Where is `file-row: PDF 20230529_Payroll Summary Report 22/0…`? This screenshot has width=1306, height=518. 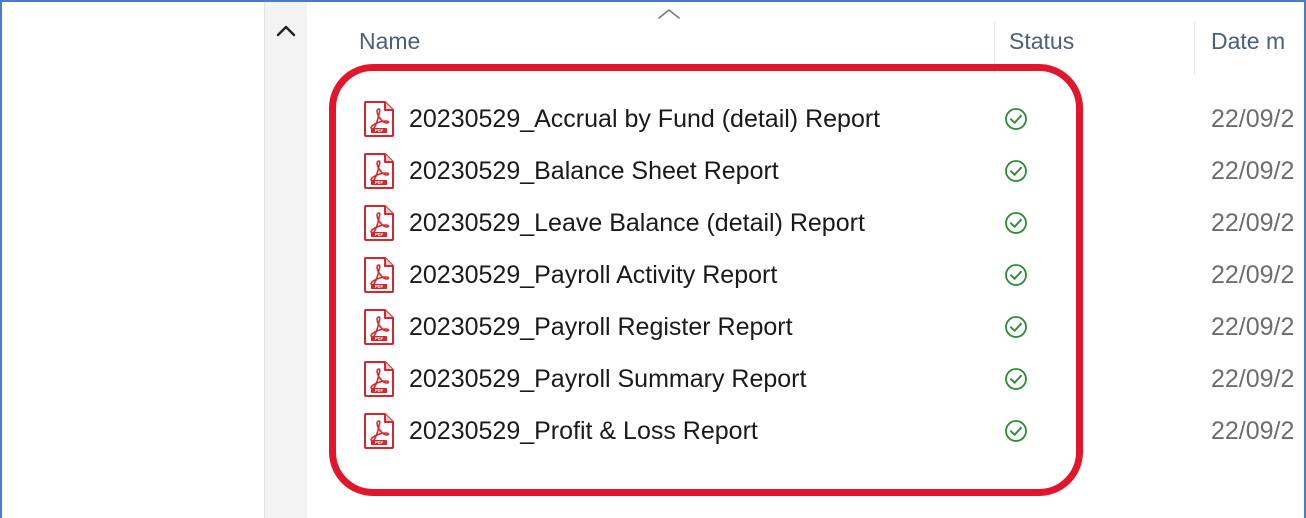
file-row: PDF 20230529_Payroll Summary Report 22/0… is located at coordinates (805, 380).